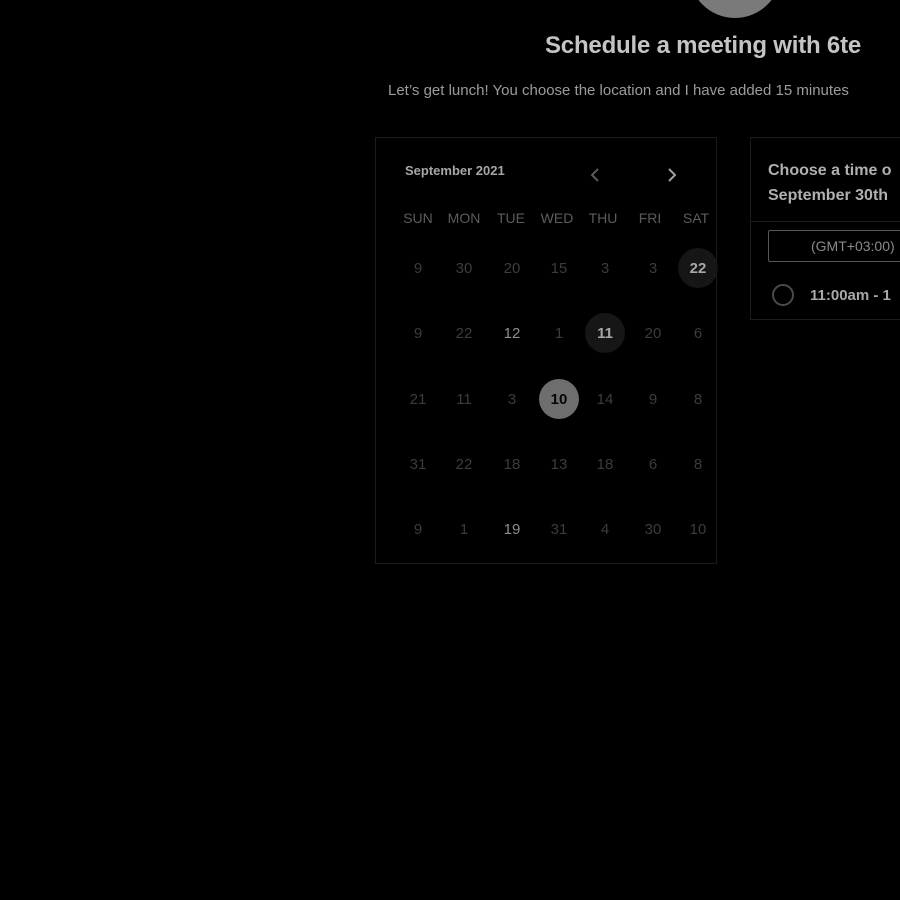 The image size is (900, 900). Describe the element at coordinates (559, 268) in the screenshot. I see `calendar-day: 15` at that location.